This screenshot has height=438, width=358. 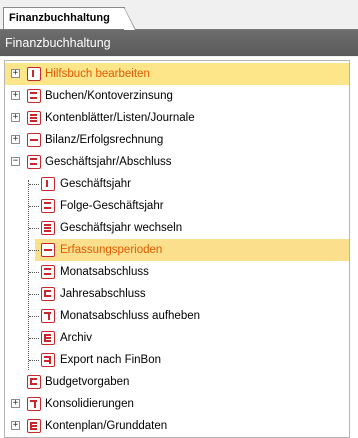 I want to click on tree-item-label: Archiv, so click(x=76, y=338).